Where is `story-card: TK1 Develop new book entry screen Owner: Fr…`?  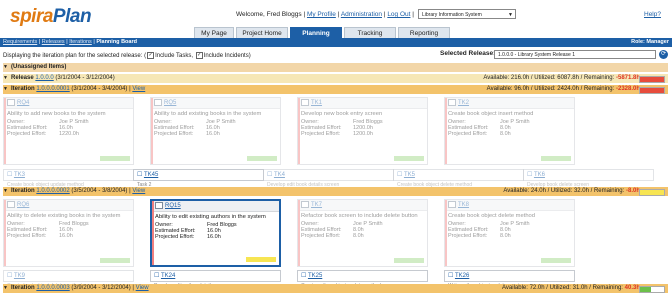
story-card: TK1 Develop new book entry screen Owner: Fr… is located at coordinates (362, 131).